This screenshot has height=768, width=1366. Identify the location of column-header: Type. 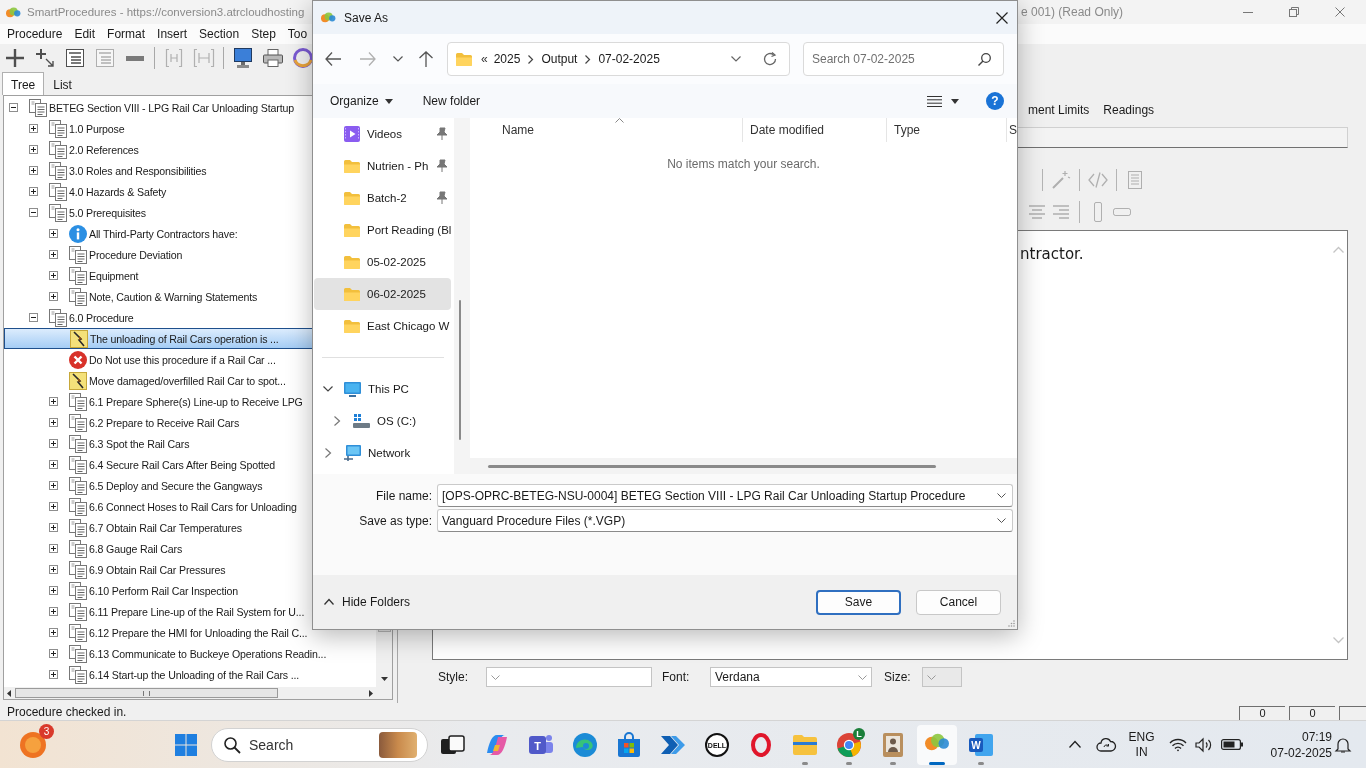
(947, 130).